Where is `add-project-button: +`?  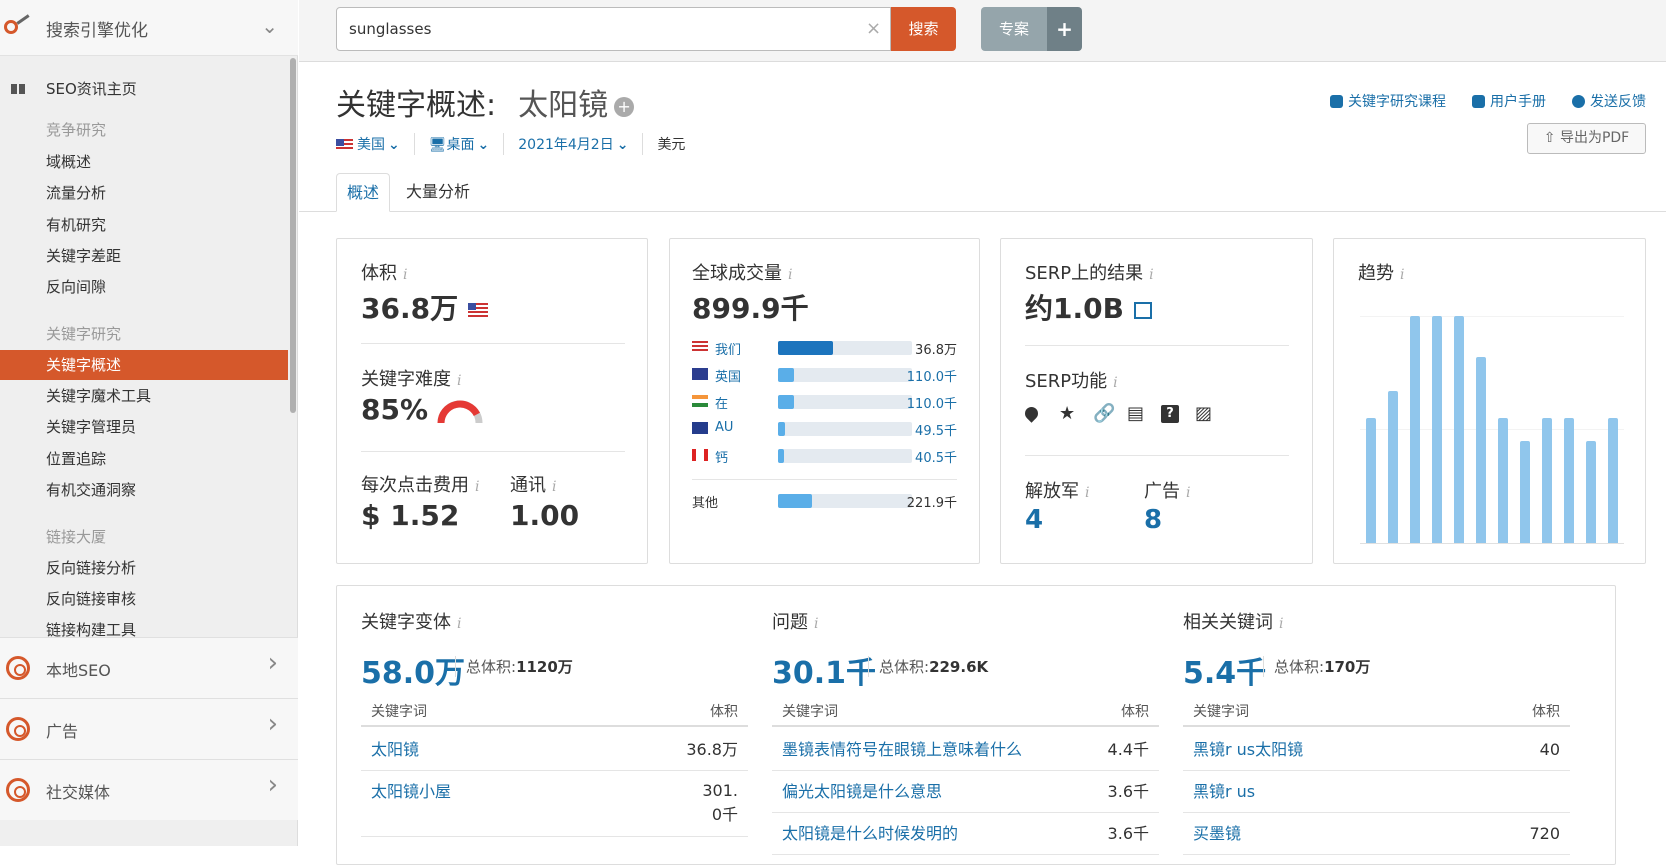
add-project-button: + is located at coordinates (1064, 29).